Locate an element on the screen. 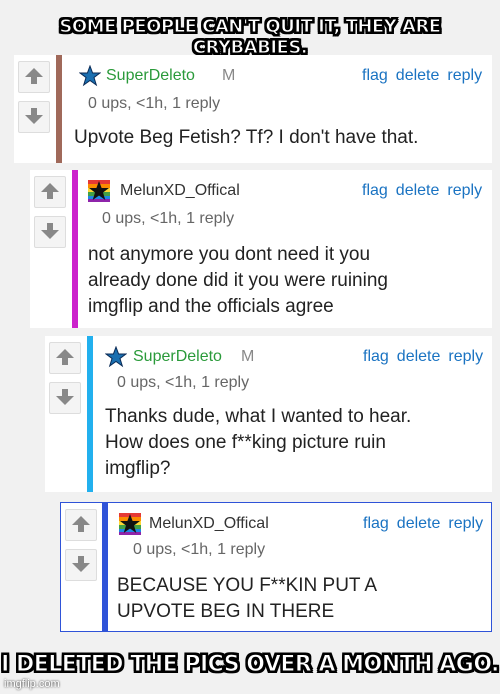 The height and width of the screenshot is (694, 500). bottom-caption: I DELETED THE PICS OVER A MONTH AGO. is located at coordinates (250, 665).